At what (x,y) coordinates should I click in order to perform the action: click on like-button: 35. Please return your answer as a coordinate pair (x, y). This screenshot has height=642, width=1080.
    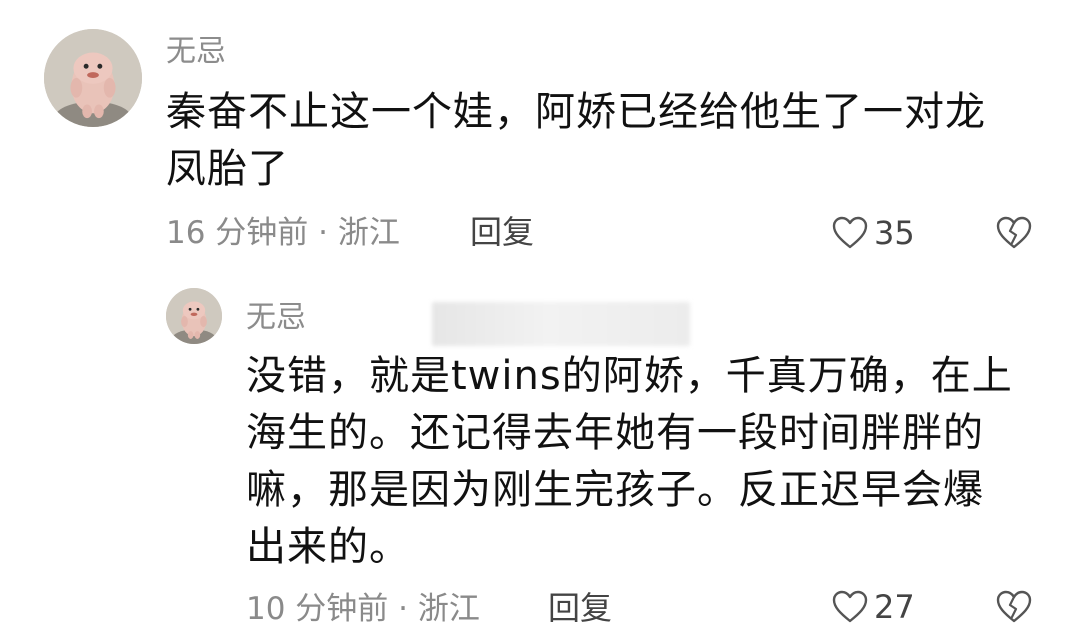
    Looking at the image, I should click on (873, 233).